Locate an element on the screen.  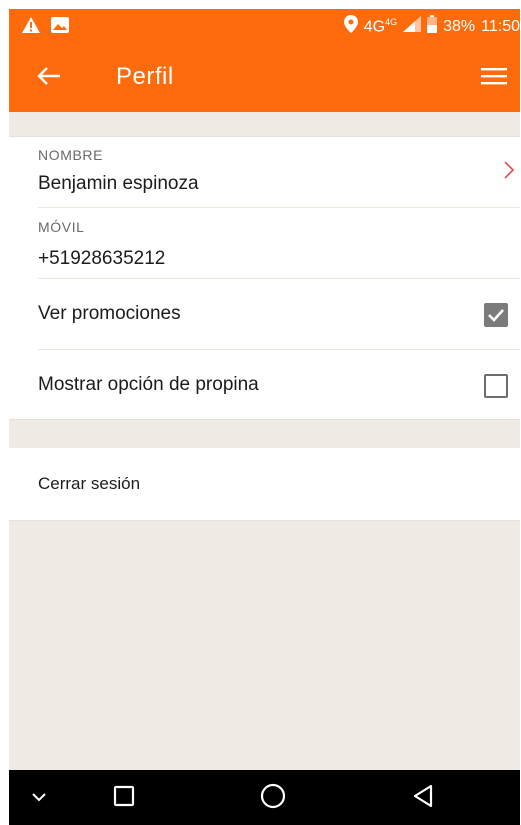
nav-home-button is located at coordinates (273, 798).